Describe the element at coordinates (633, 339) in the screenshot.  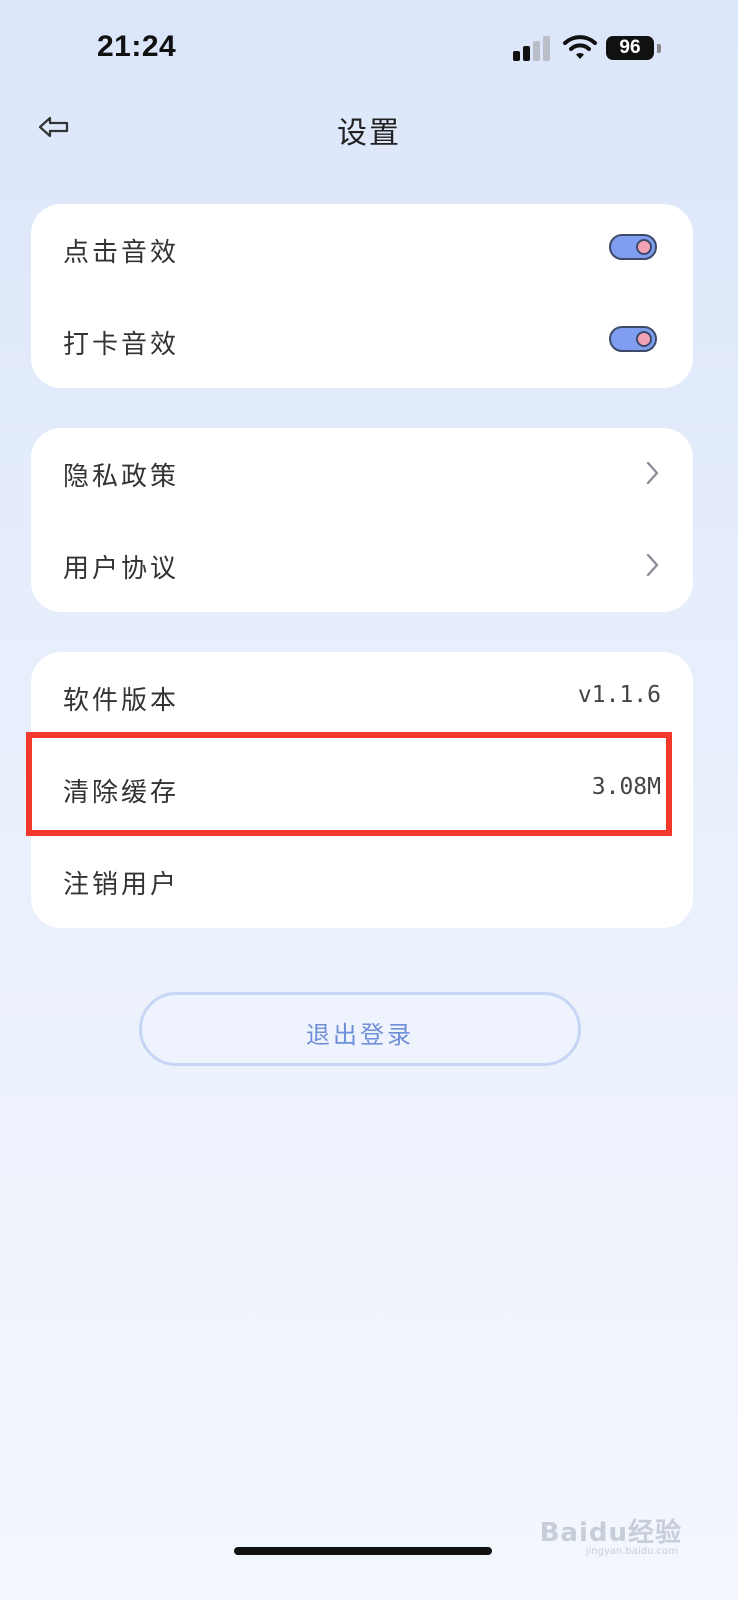
I see `checkin-sound-toggle` at that location.